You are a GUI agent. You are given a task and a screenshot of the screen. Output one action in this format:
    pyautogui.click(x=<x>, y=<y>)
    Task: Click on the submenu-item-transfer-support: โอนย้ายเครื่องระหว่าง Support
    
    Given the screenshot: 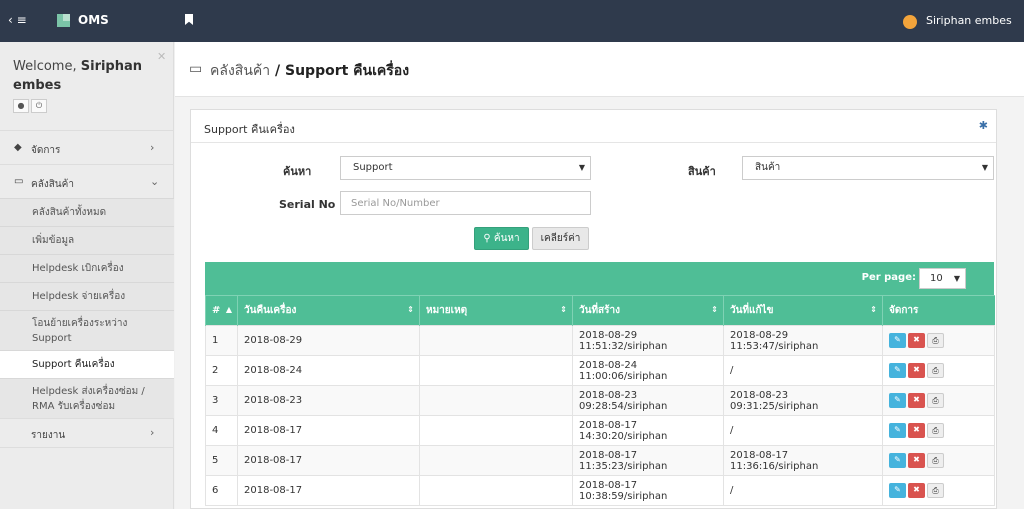 What is the action you would take?
    pyautogui.click(x=87, y=330)
    